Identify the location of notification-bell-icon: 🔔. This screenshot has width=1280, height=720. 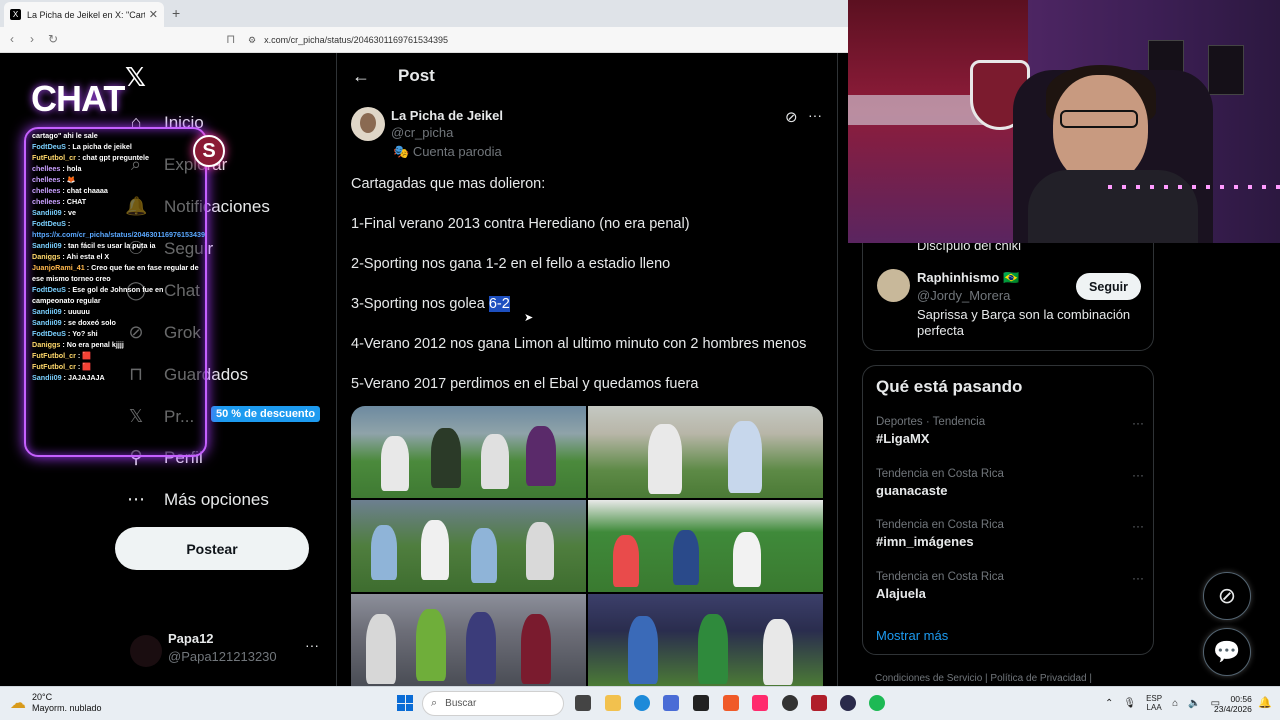
(1265, 702).